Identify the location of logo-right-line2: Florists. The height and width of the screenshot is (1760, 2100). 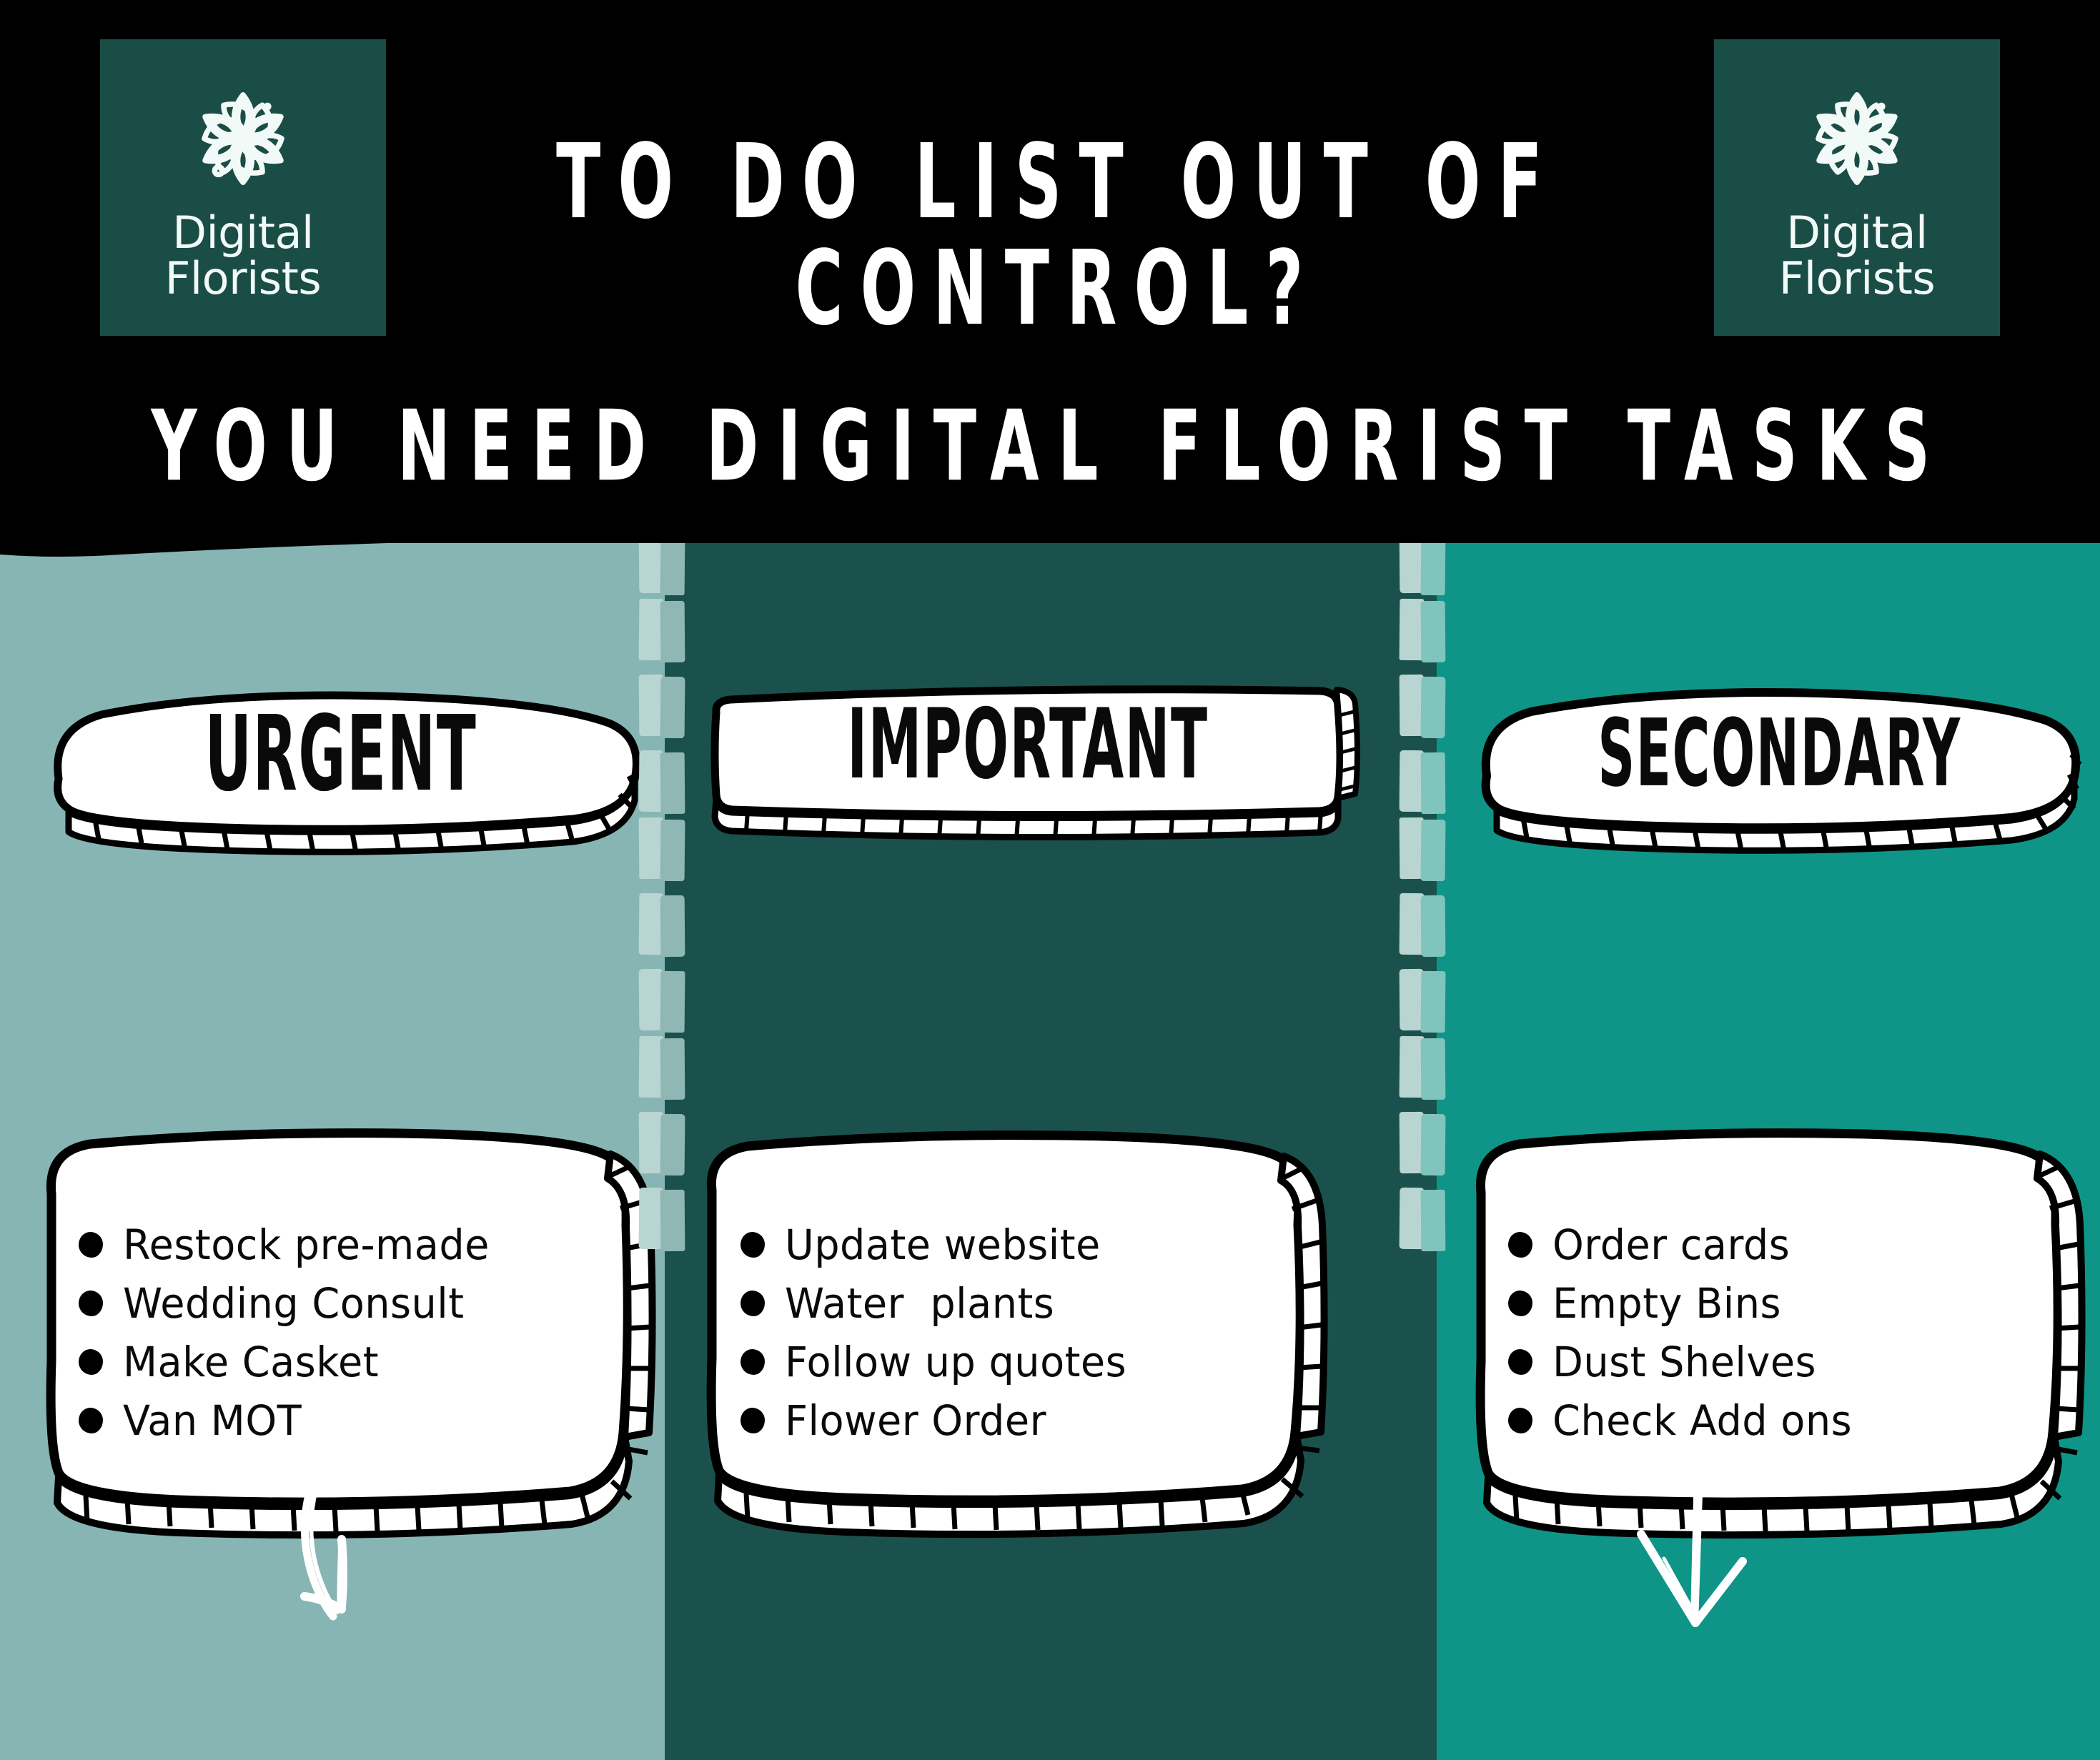
(1857, 278).